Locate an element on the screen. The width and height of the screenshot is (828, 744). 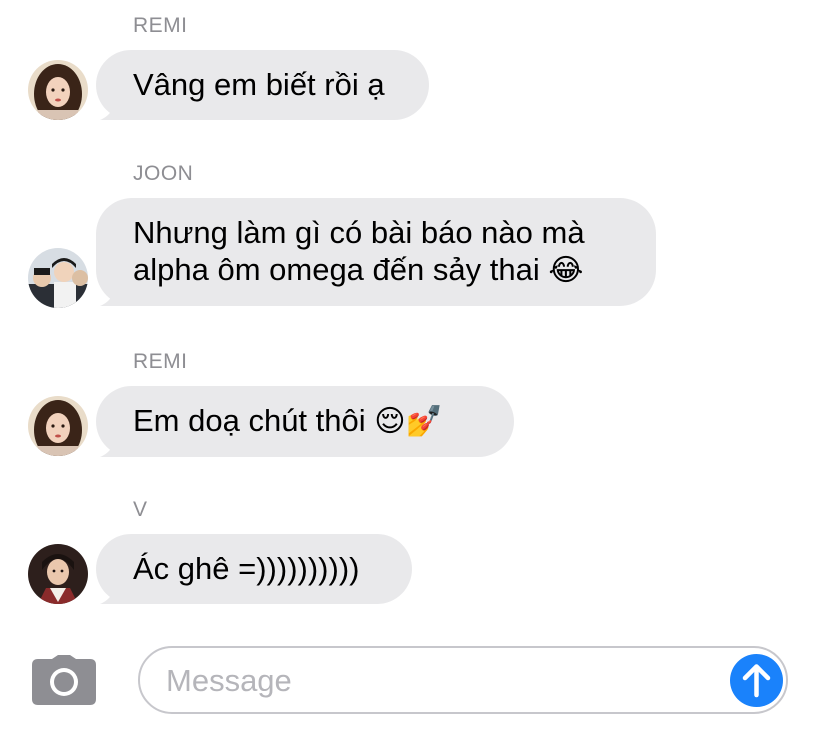
message-text: Vâng em biết rồi ạ is located at coordinates (262, 85).